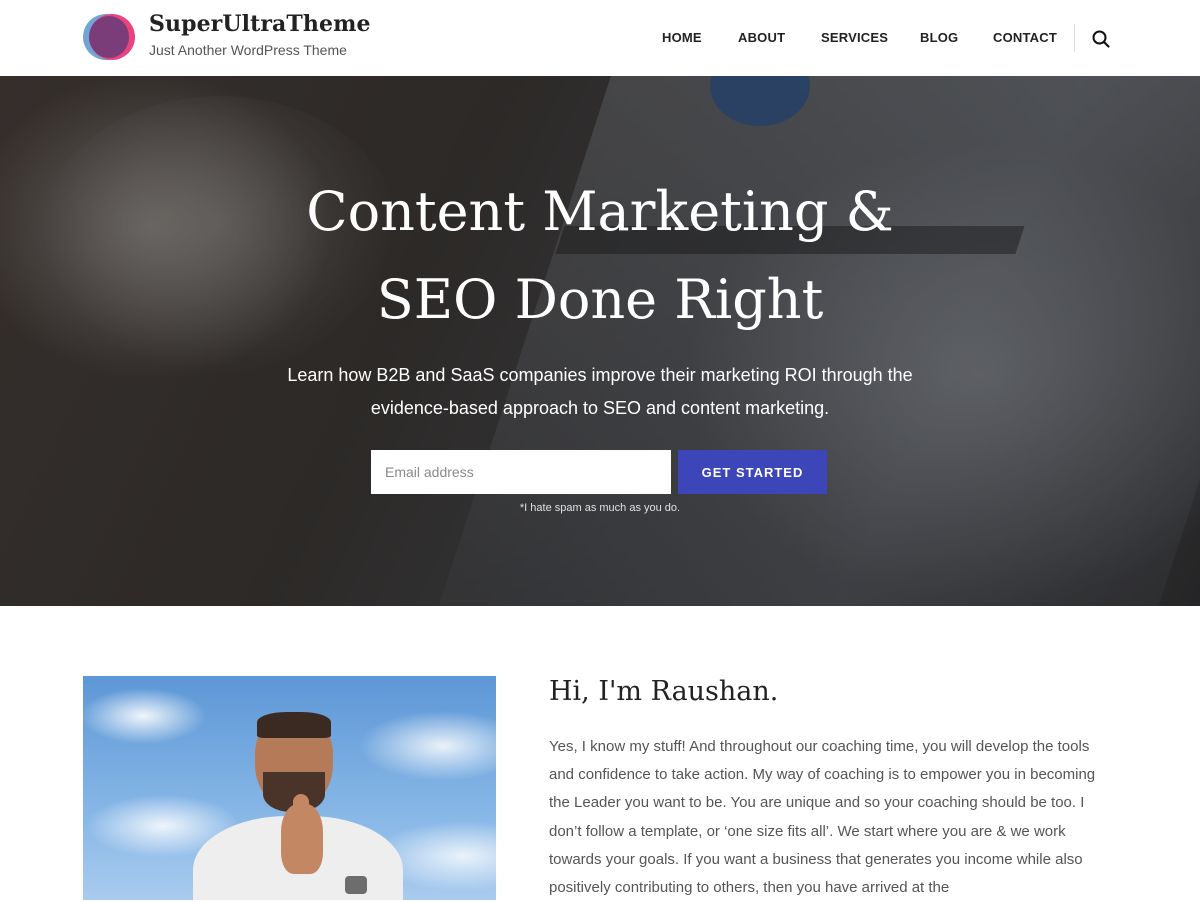  I want to click on search-icon, so click(1101, 39).